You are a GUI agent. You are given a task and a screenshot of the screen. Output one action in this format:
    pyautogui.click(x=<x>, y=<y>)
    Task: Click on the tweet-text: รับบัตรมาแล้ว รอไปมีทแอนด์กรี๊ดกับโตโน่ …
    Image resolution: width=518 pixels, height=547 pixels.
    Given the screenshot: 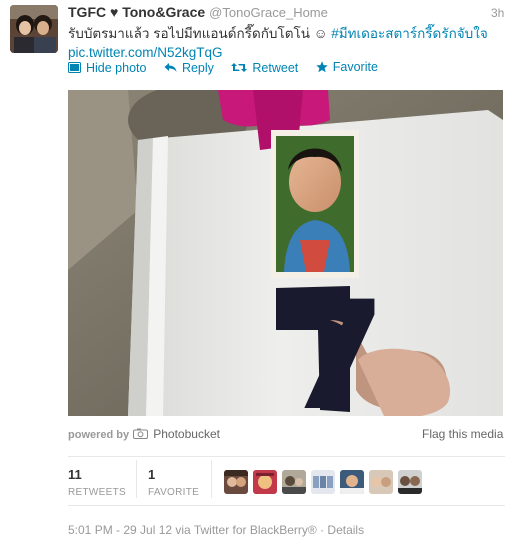 What is the action you would take?
    pyautogui.click(x=288, y=43)
    